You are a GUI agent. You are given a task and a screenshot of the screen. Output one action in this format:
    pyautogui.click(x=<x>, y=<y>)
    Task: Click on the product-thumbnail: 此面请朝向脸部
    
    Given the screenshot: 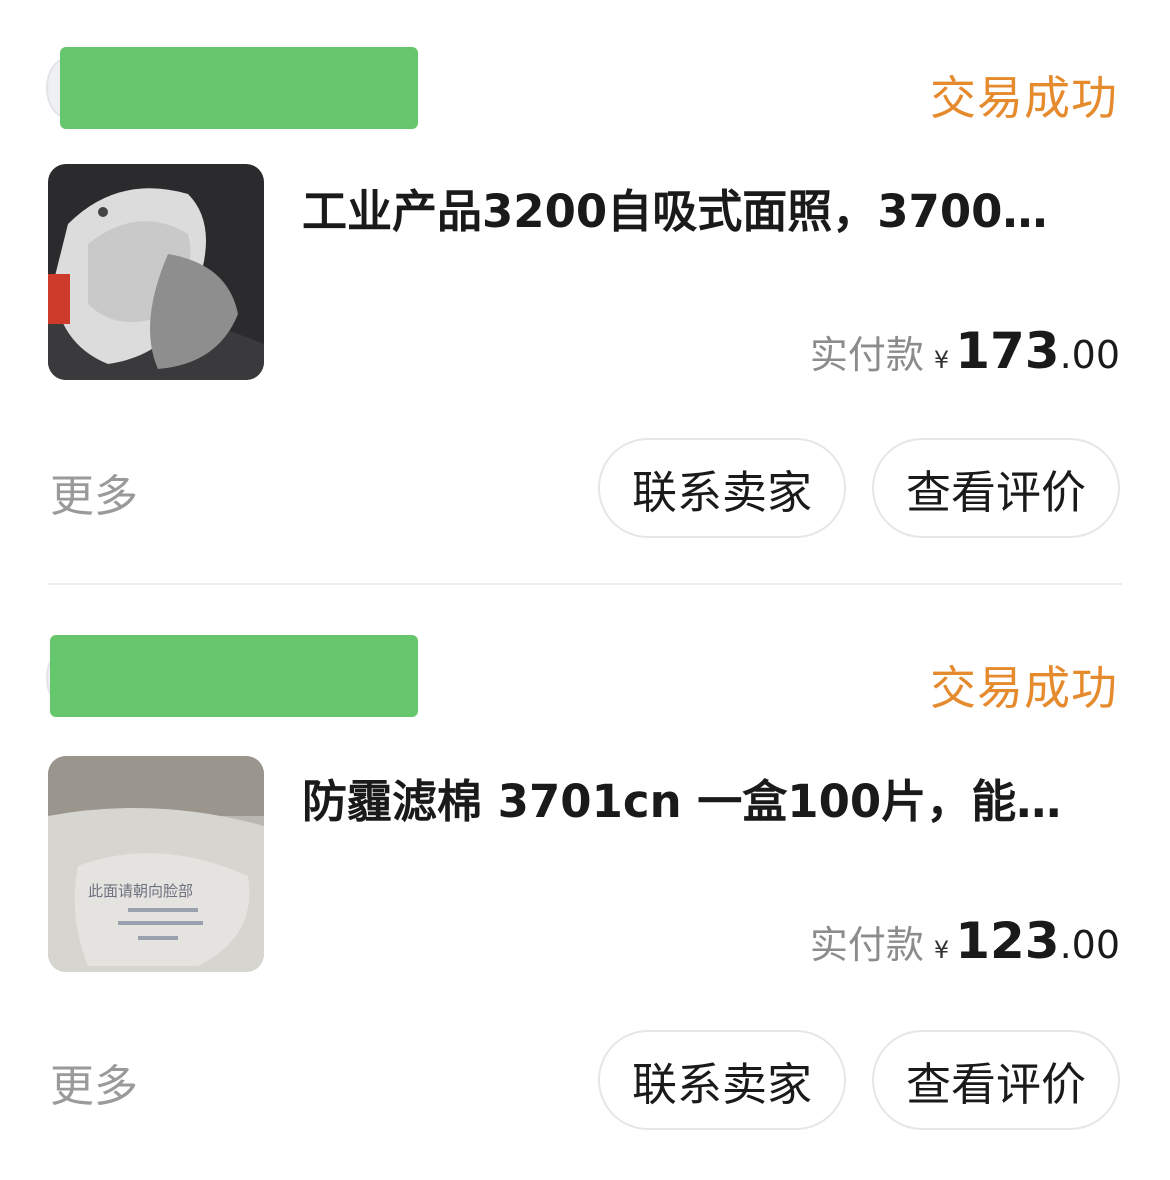 What is the action you would take?
    pyautogui.click(x=156, y=864)
    